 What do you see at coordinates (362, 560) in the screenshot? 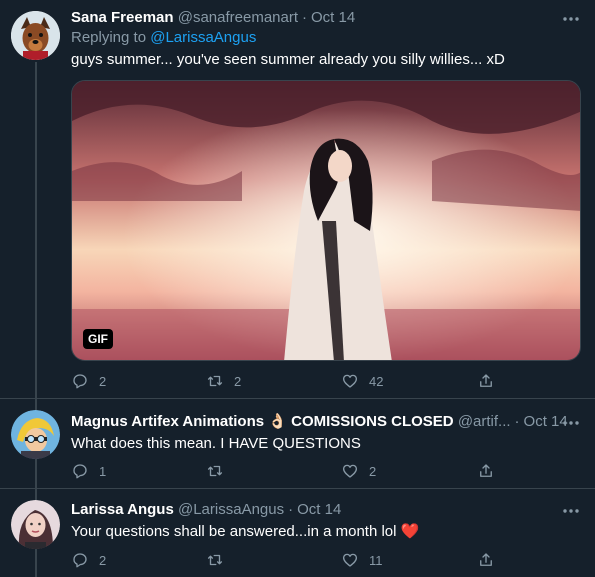
I see `like-button: 11` at bounding box center [362, 560].